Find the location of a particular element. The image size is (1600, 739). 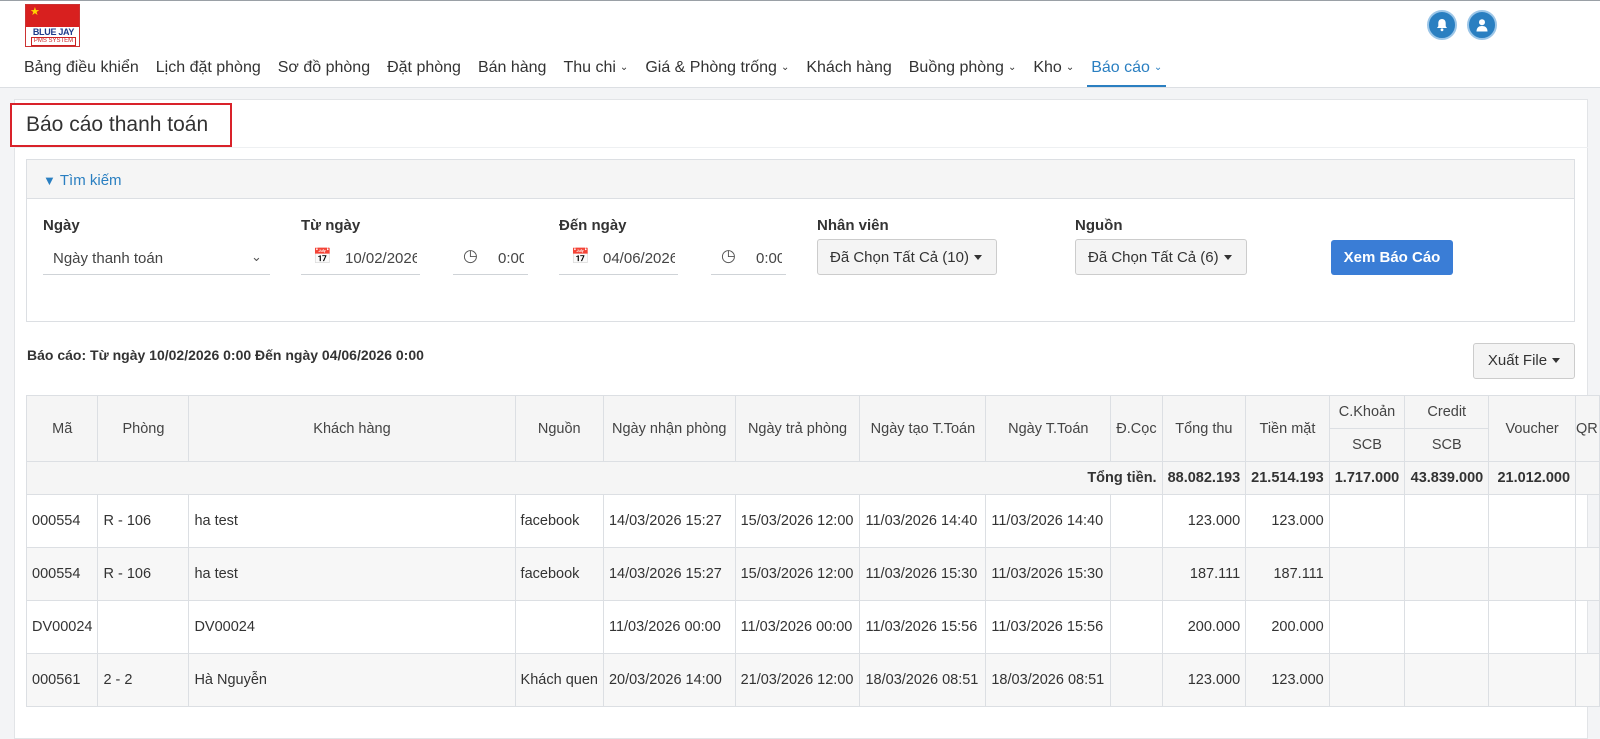

nav-label: Giá & Phòng trống is located at coordinates (711, 67).